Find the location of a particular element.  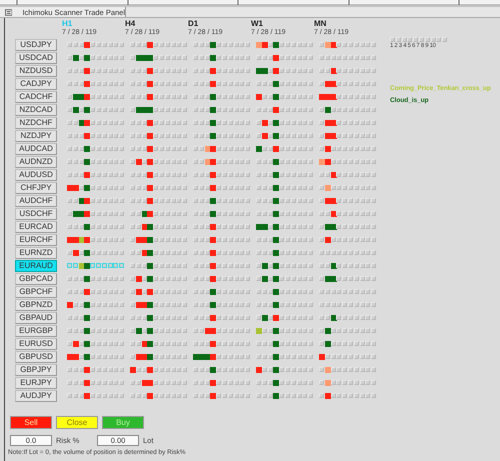

currency-pair-button: AUDCHF is located at coordinates (36, 200).